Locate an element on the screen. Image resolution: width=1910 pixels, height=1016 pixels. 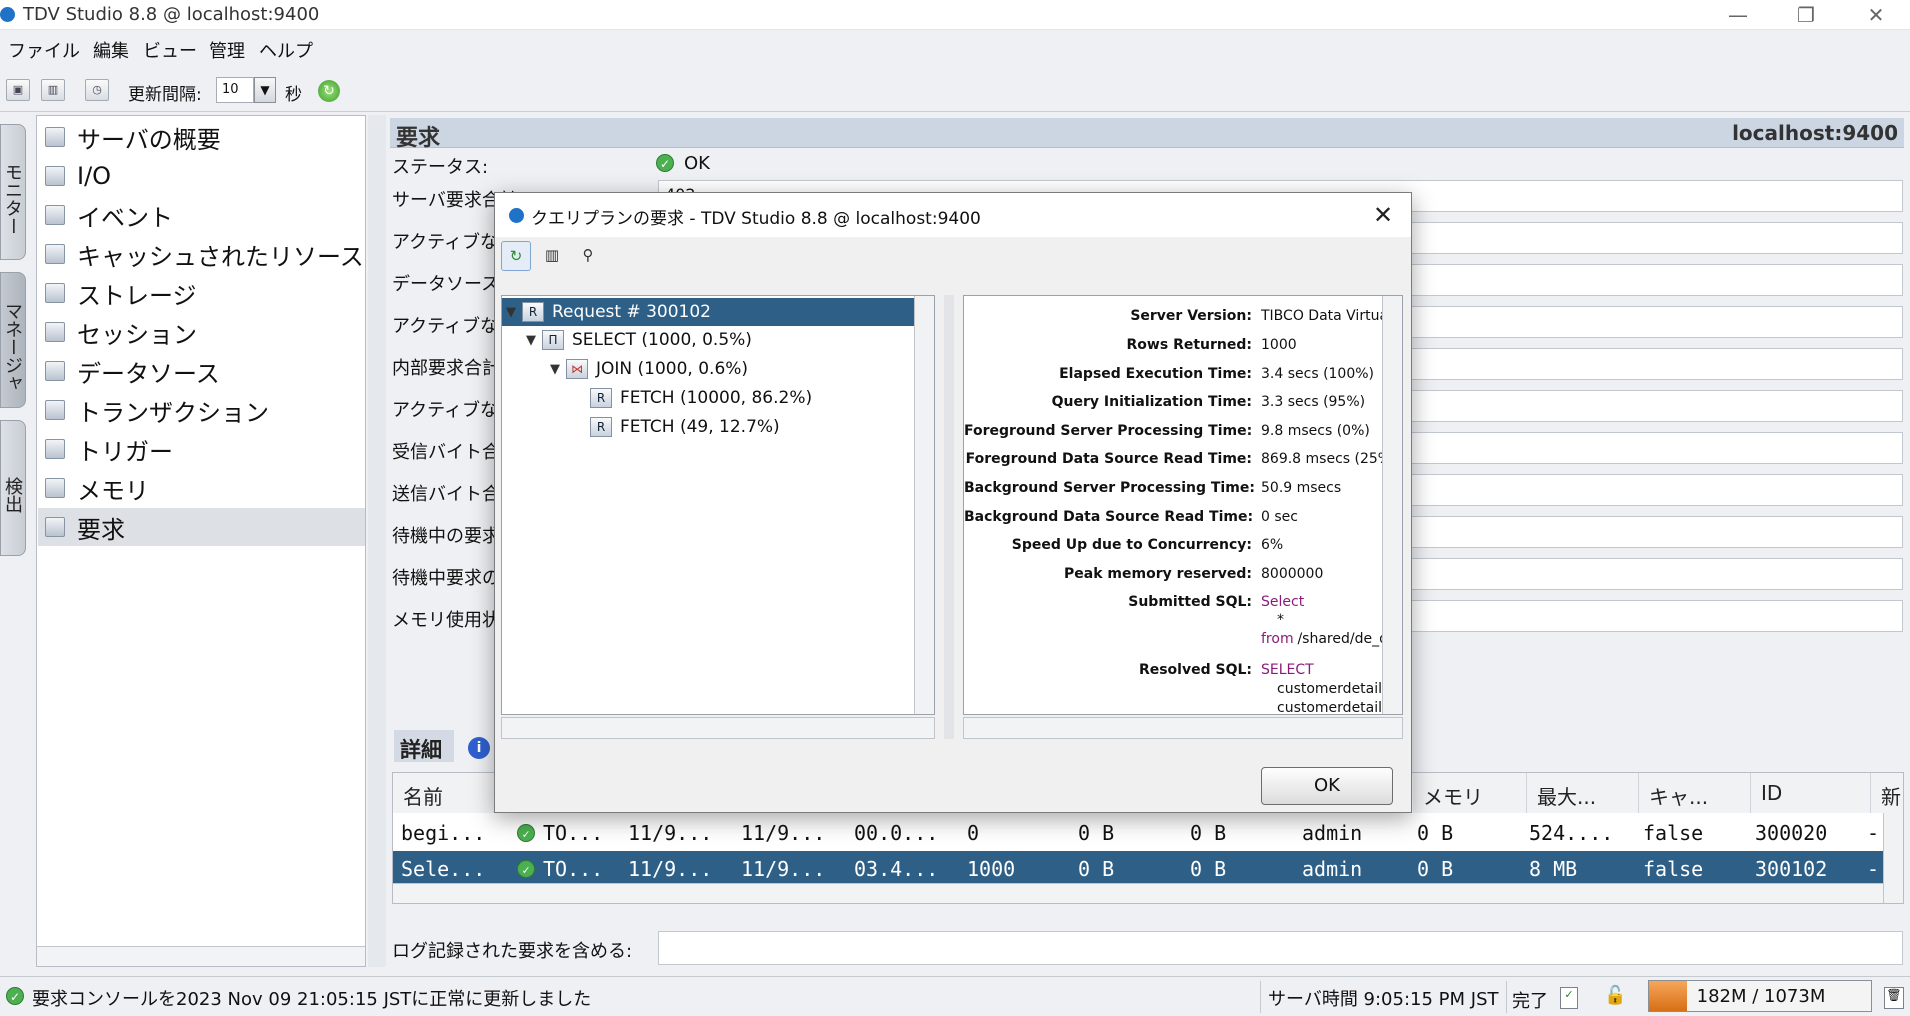
nav-item-events: イベント is located at coordinates (205, 215).